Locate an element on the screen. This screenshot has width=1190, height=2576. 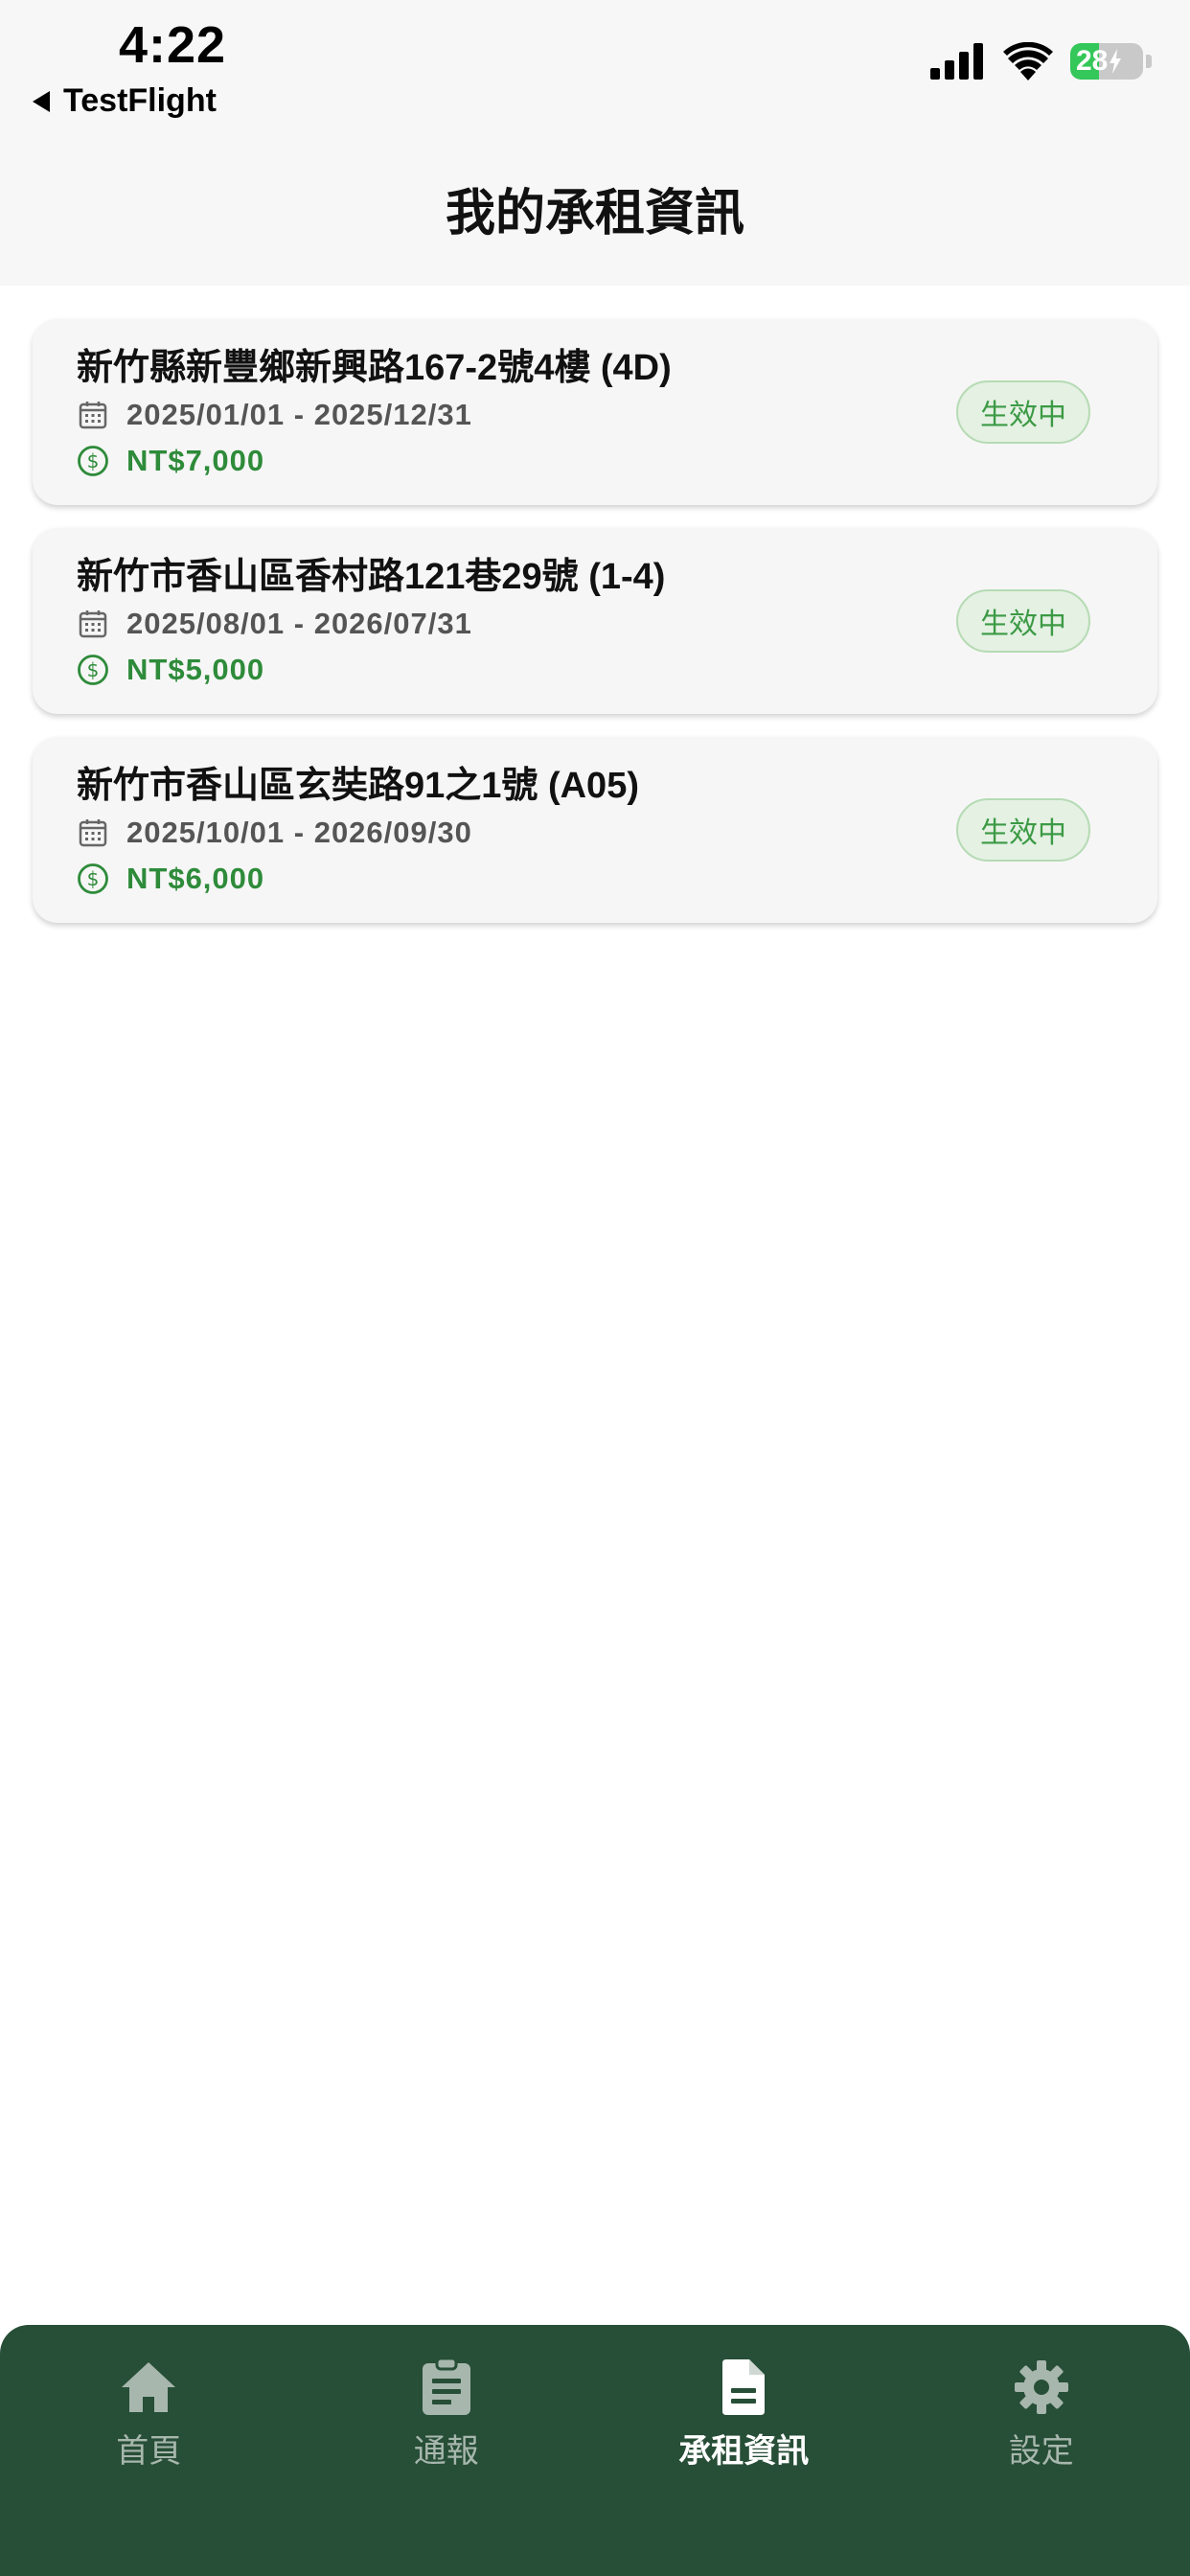
lease-period: 2025/01/01 - 2025/12/31 is located at coordinates (299, 414).